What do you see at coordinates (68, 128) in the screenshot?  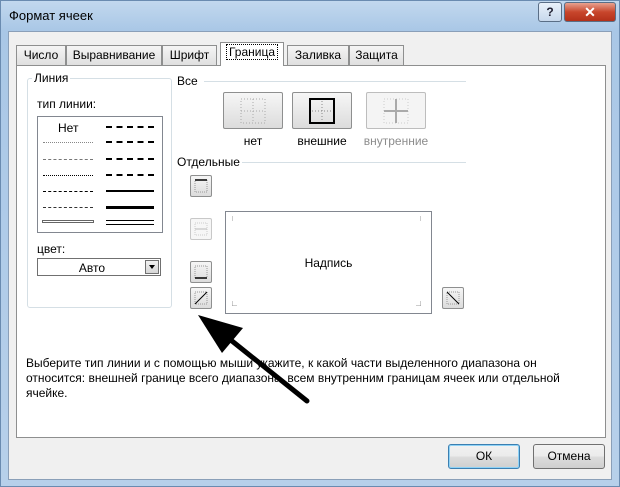 I see `line-style-none: Нет` at bounding box center [68, 128].